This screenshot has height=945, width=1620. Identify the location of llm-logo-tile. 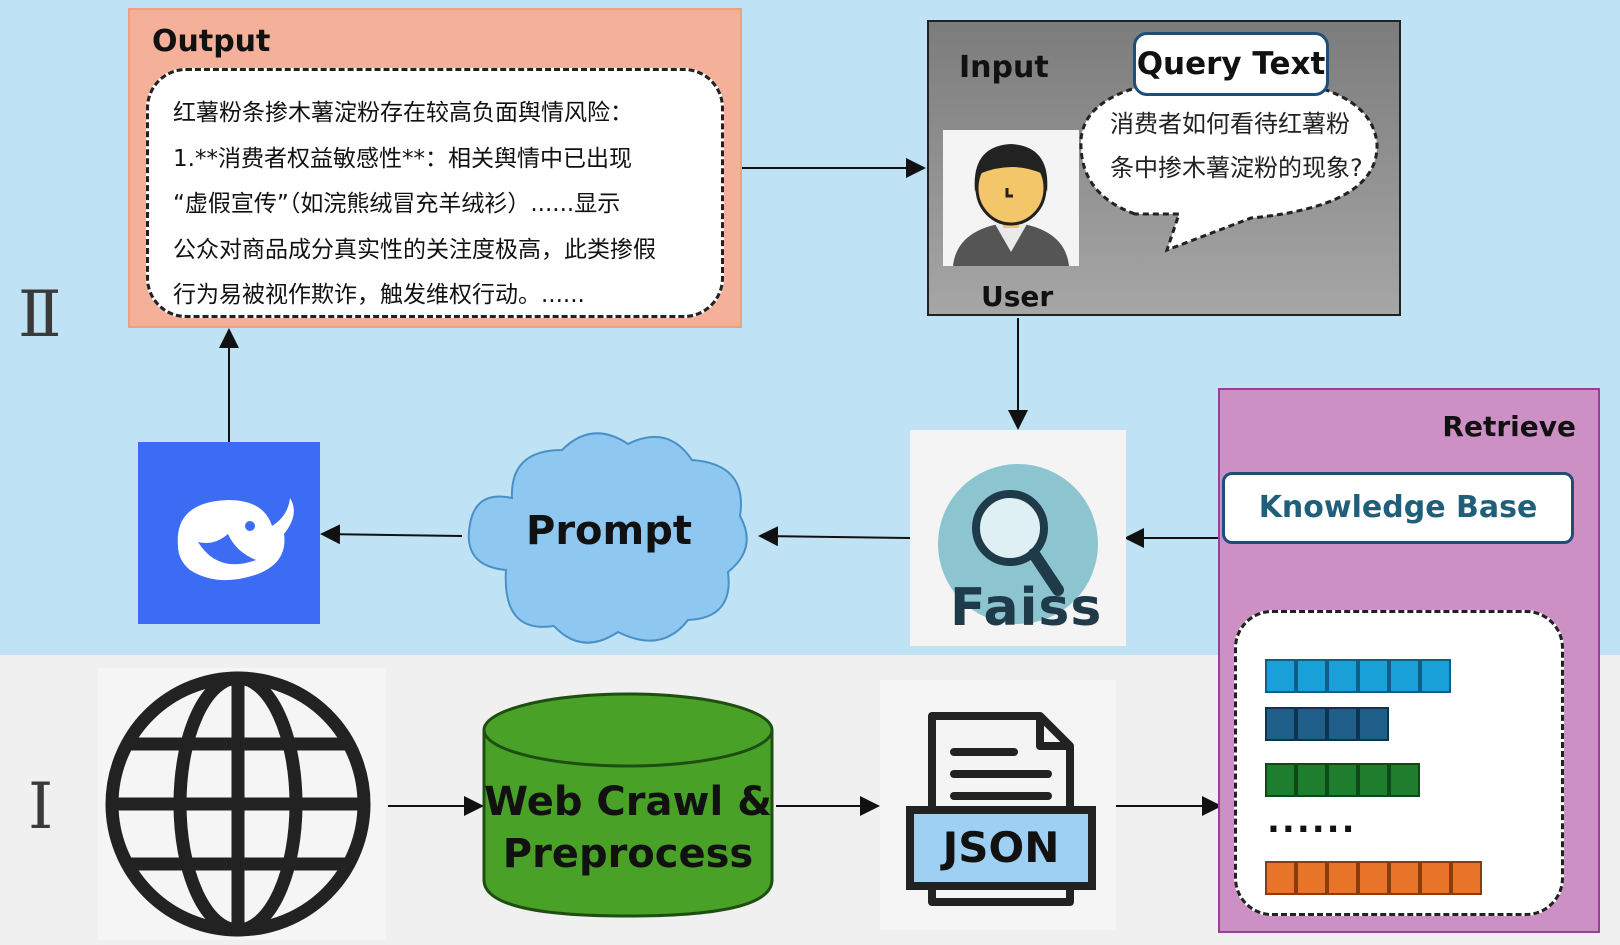
(229, 533).